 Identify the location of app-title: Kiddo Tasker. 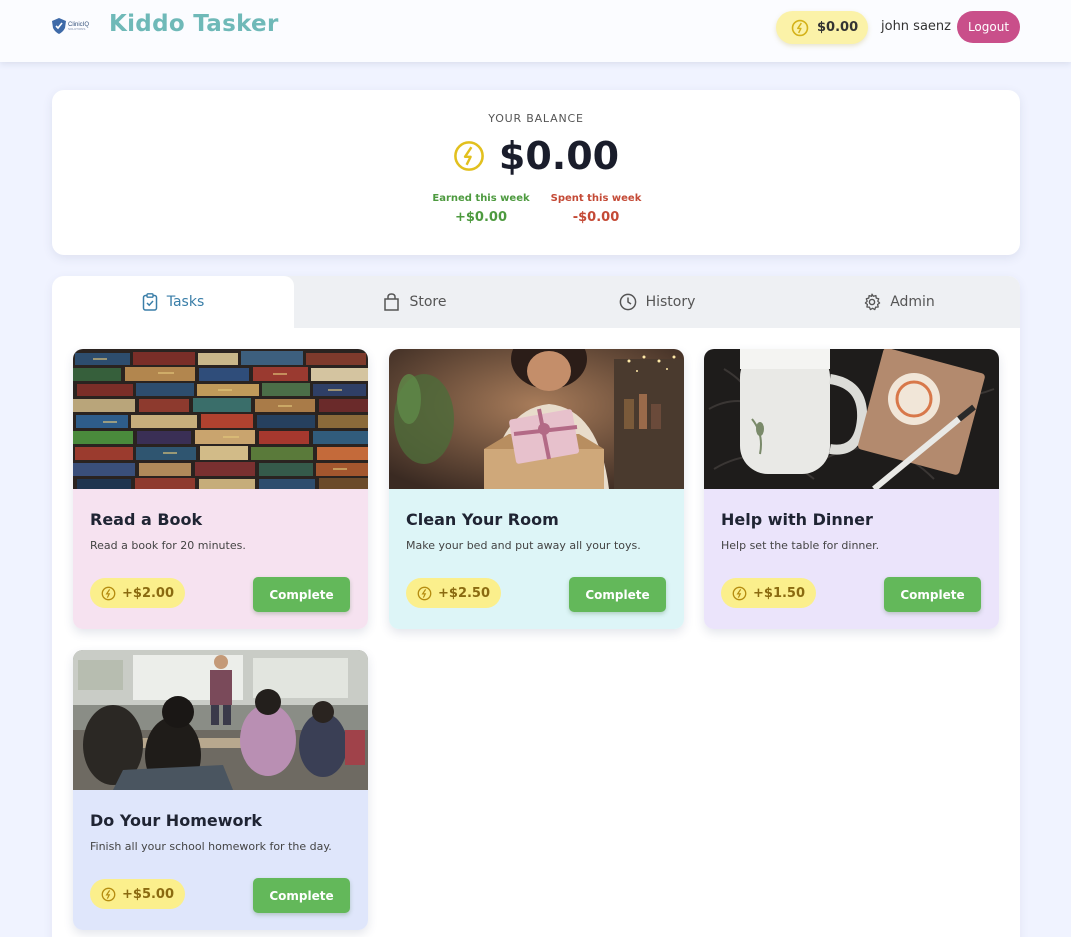
(194, 24).